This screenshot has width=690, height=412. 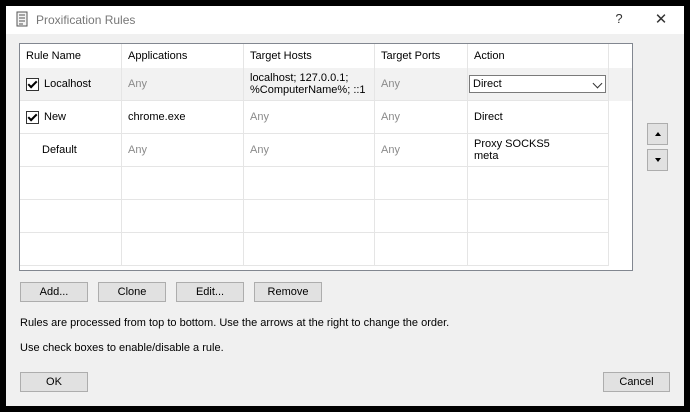 What do you see at coordinates (55, 117) in the screenshot?
I see `rule-name: New` at bounding box center [55, 117].